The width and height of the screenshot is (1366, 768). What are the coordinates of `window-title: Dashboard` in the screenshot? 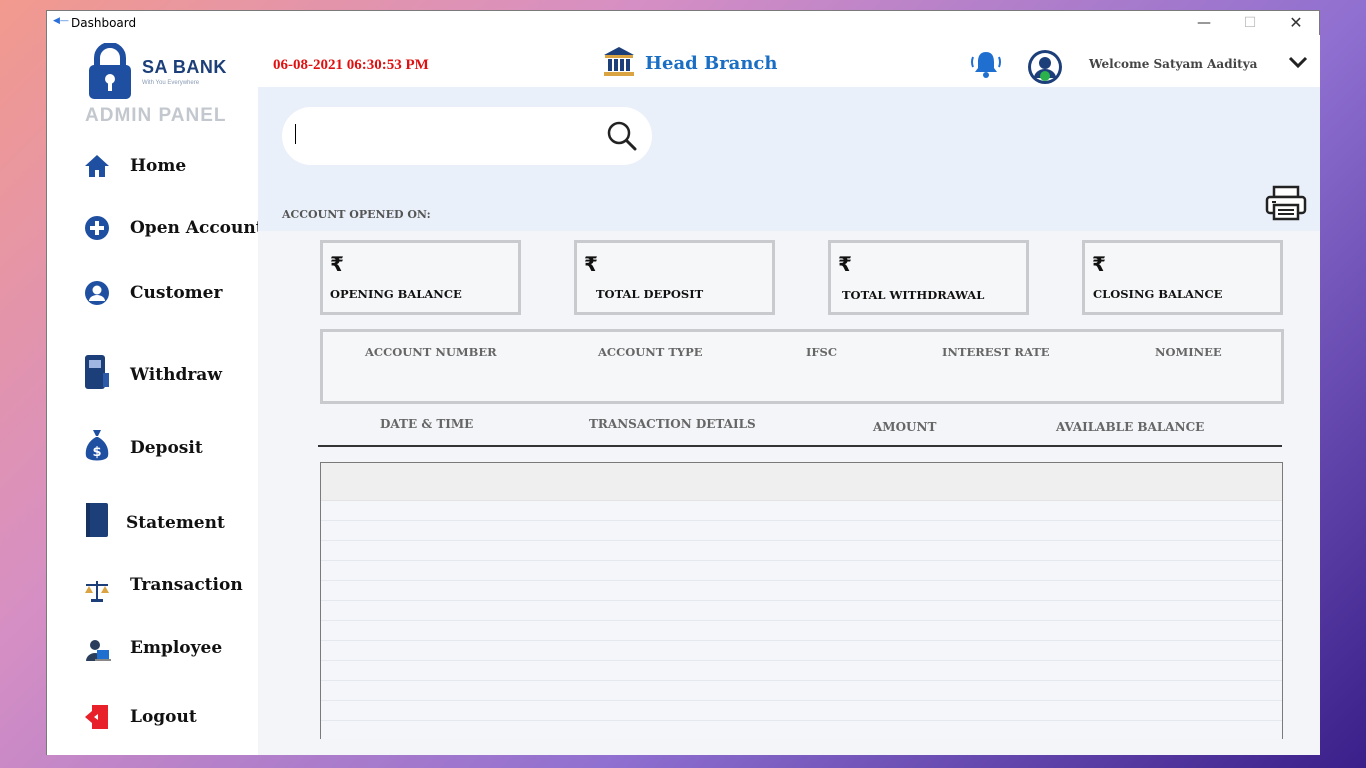 It's located at (104, 23).